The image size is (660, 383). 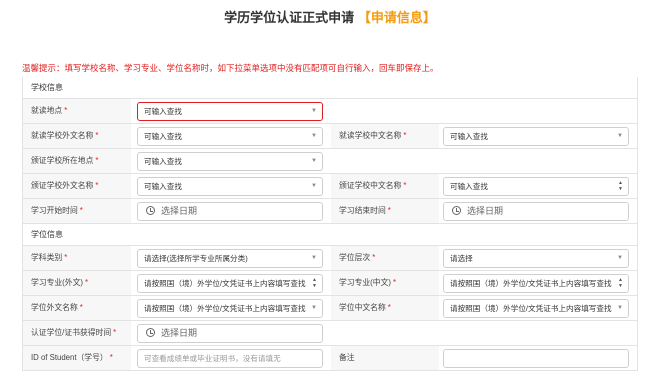 What do you see at coordinates (230, 211) in the screenshot?
I see `start-time-datepicker: 选择日期` at bounding box center [230, 211].